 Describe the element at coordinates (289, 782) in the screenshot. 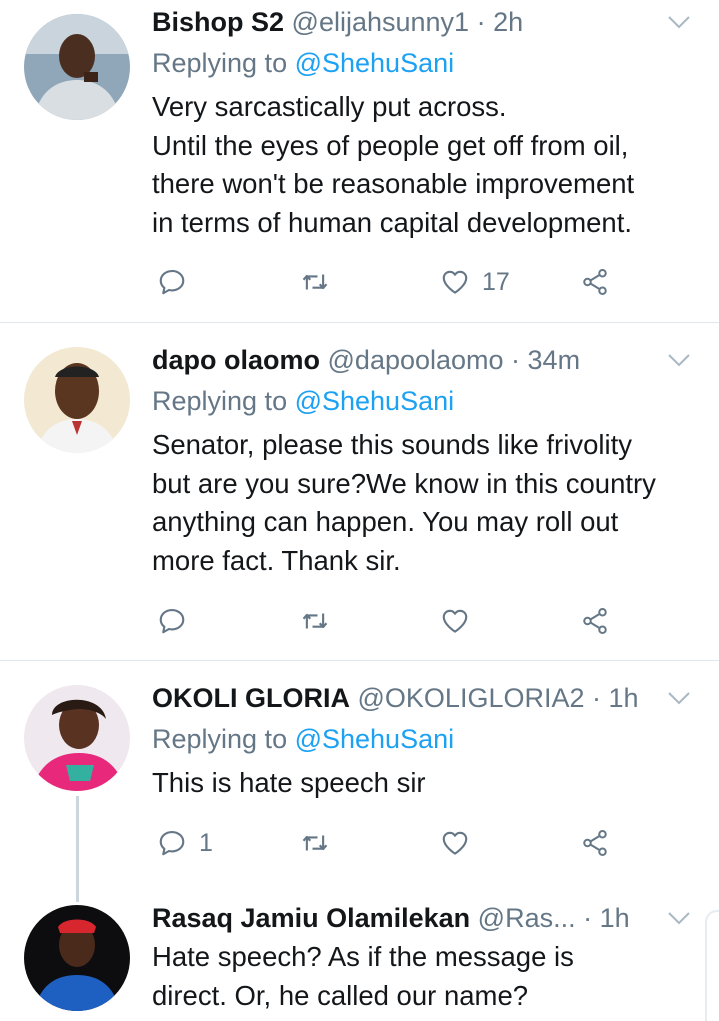

I see `tweet-text: This is hate speech sir` at that location.